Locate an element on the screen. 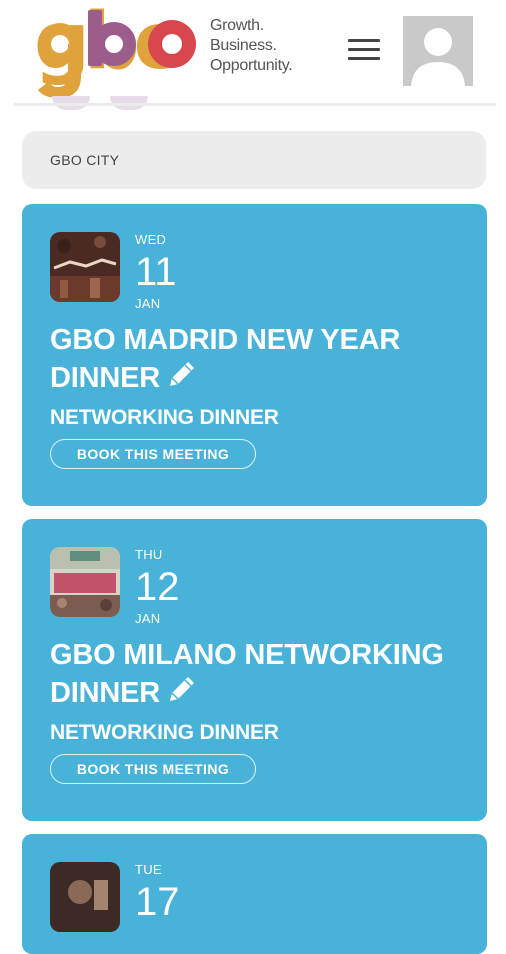 The image size is (506, 954). event-title: GBO MILANO NETWORKING DINNER is located at coordinates (260, 674).